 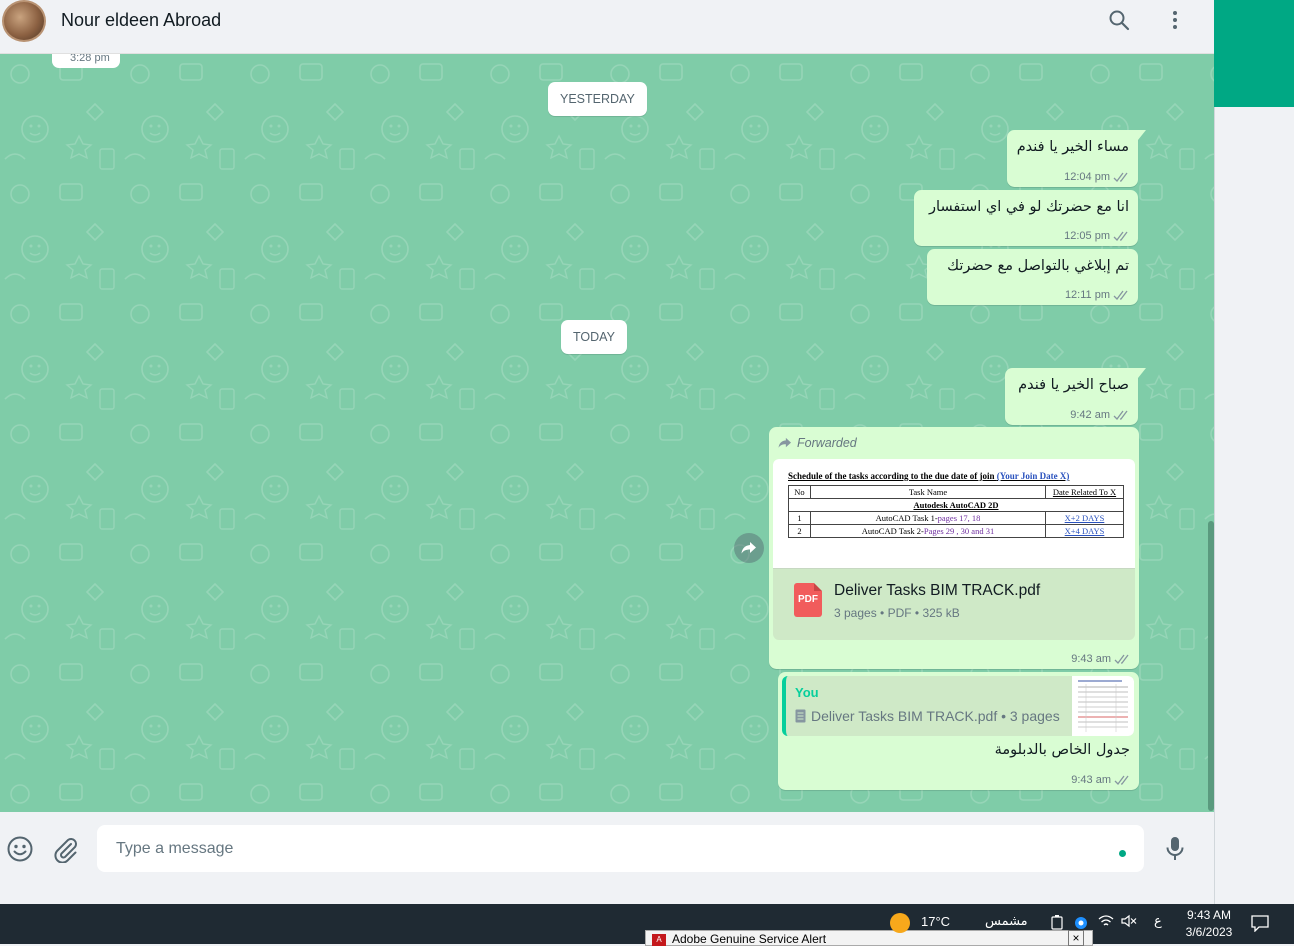 What do you see at coordinates (20, 849) in the screenshot?
I see `emoji-icon` at bounding box center [20, 849].